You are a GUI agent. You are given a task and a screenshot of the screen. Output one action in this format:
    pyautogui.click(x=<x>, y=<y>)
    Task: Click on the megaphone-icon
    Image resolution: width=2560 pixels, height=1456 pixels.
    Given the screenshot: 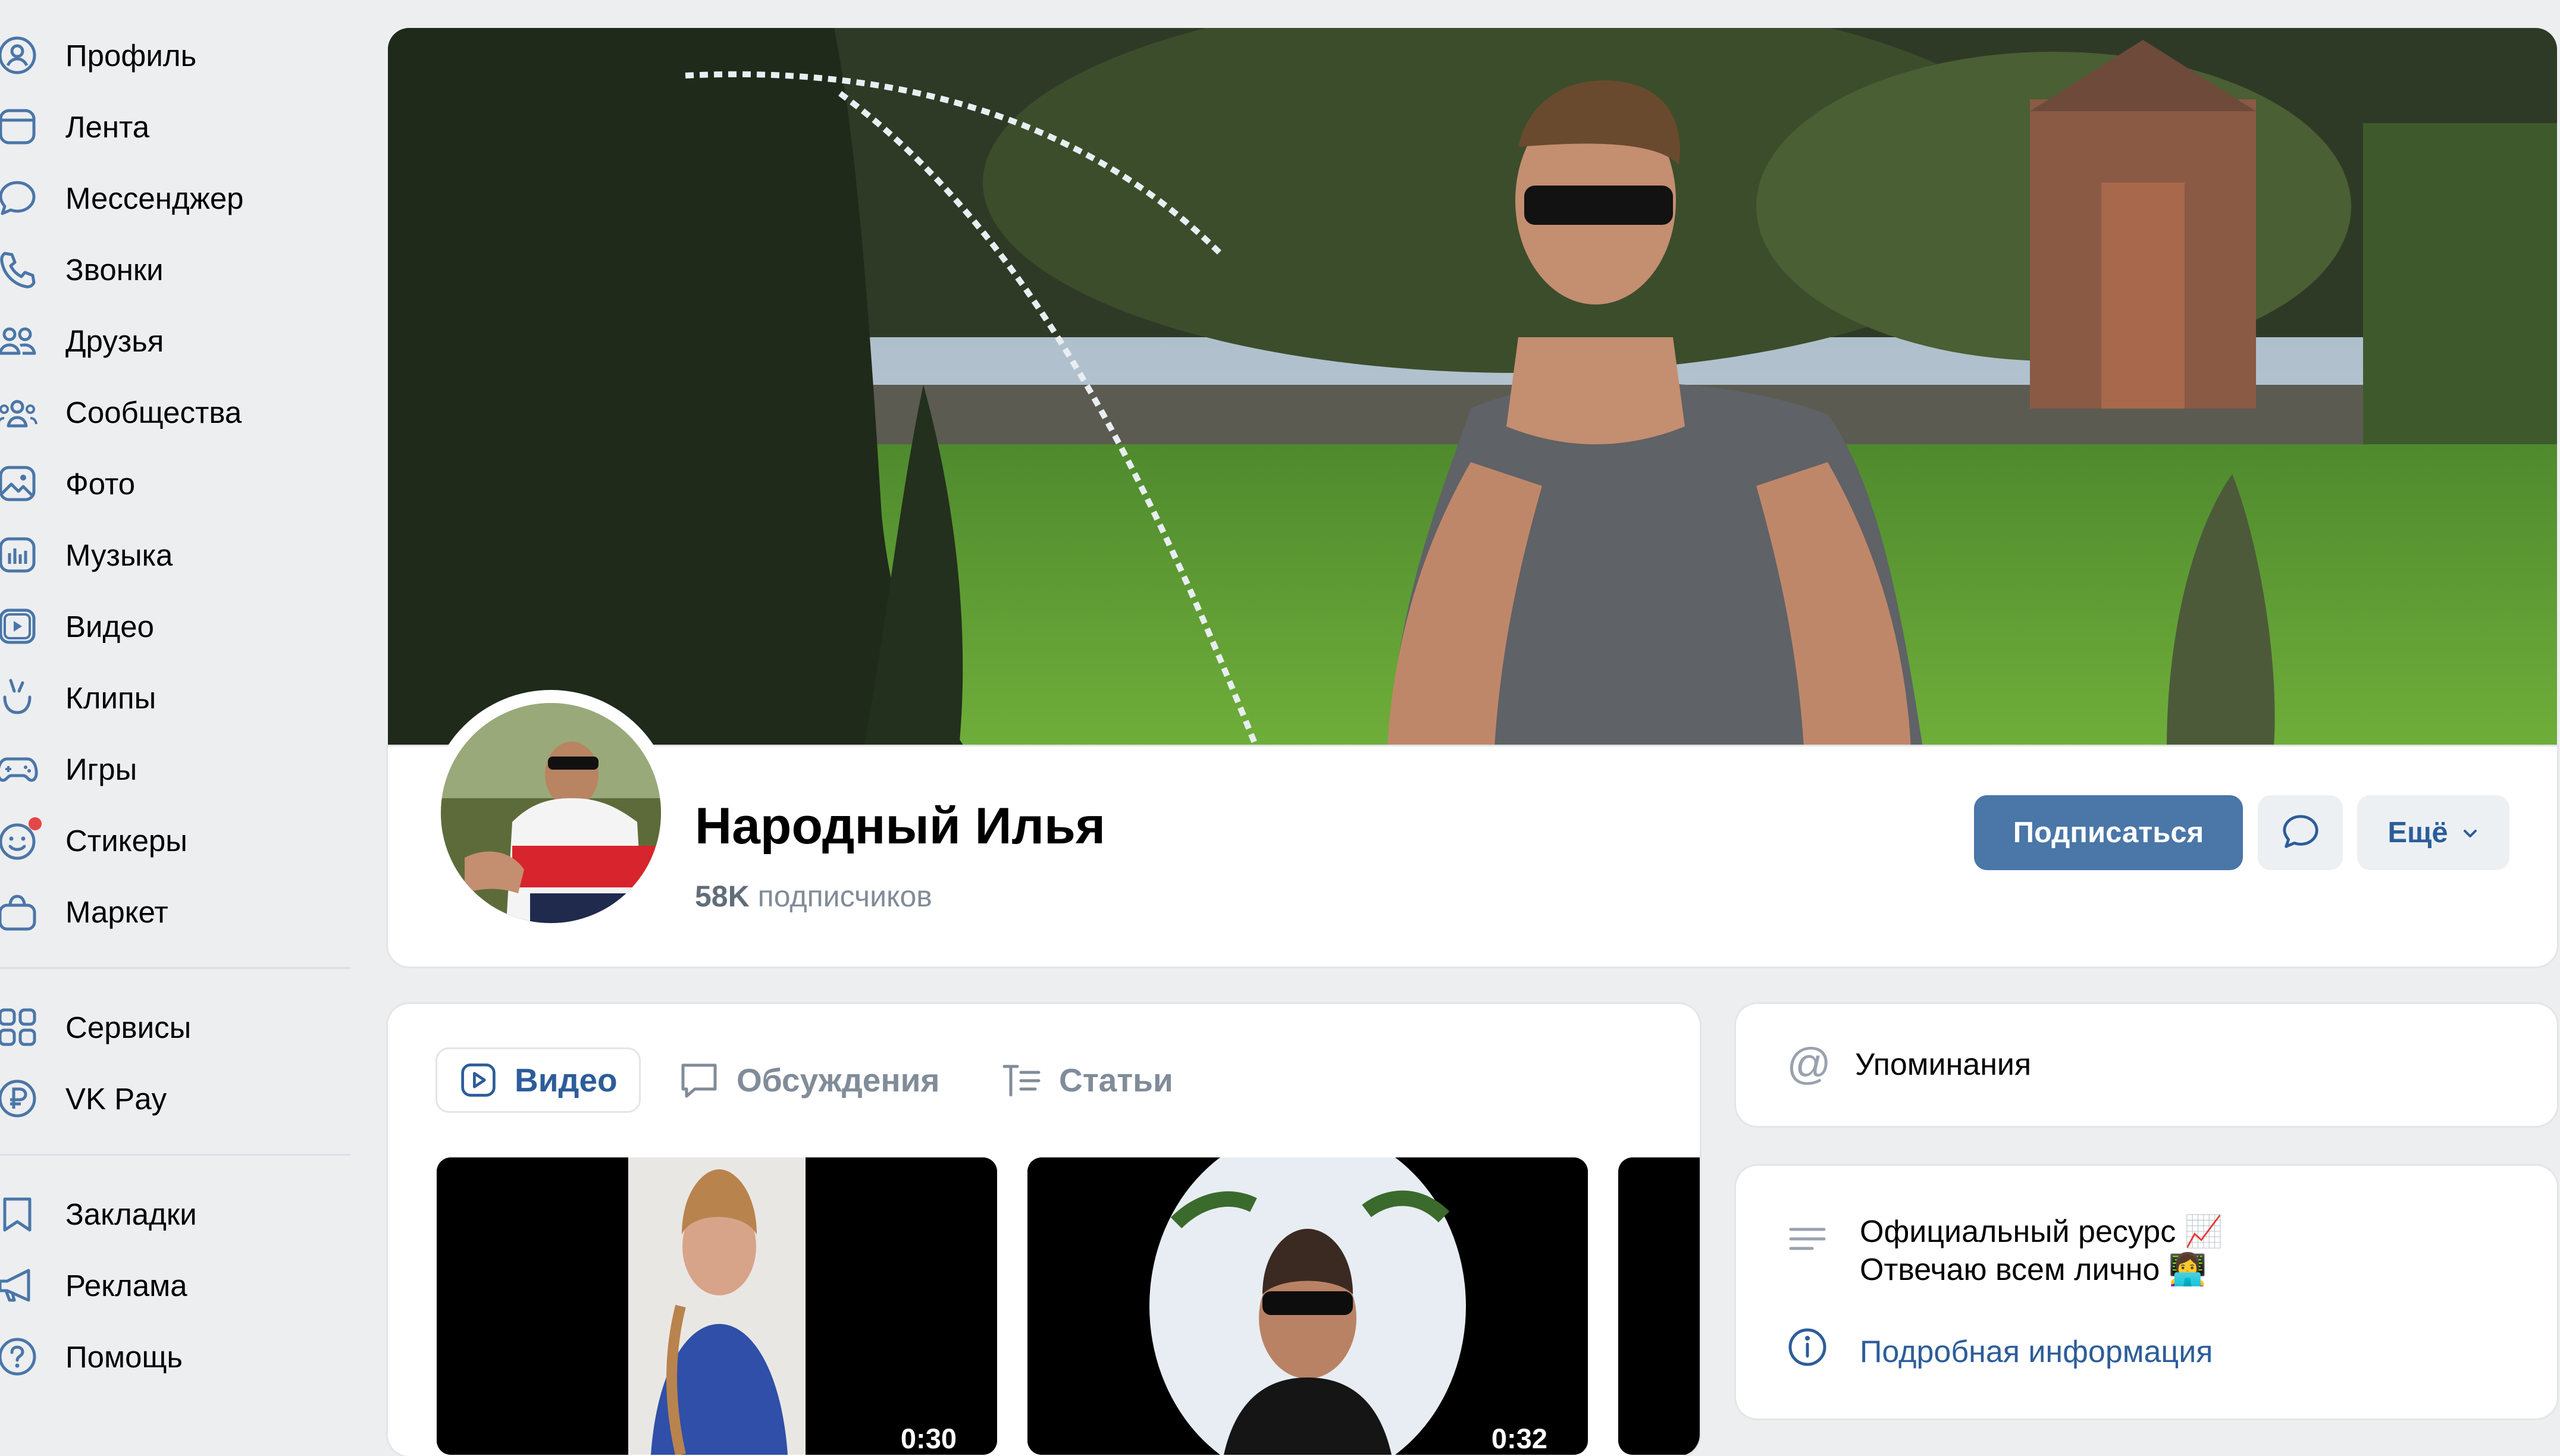 What is the action you would take?
    pyautogui.click(x=19, y=1285)
    